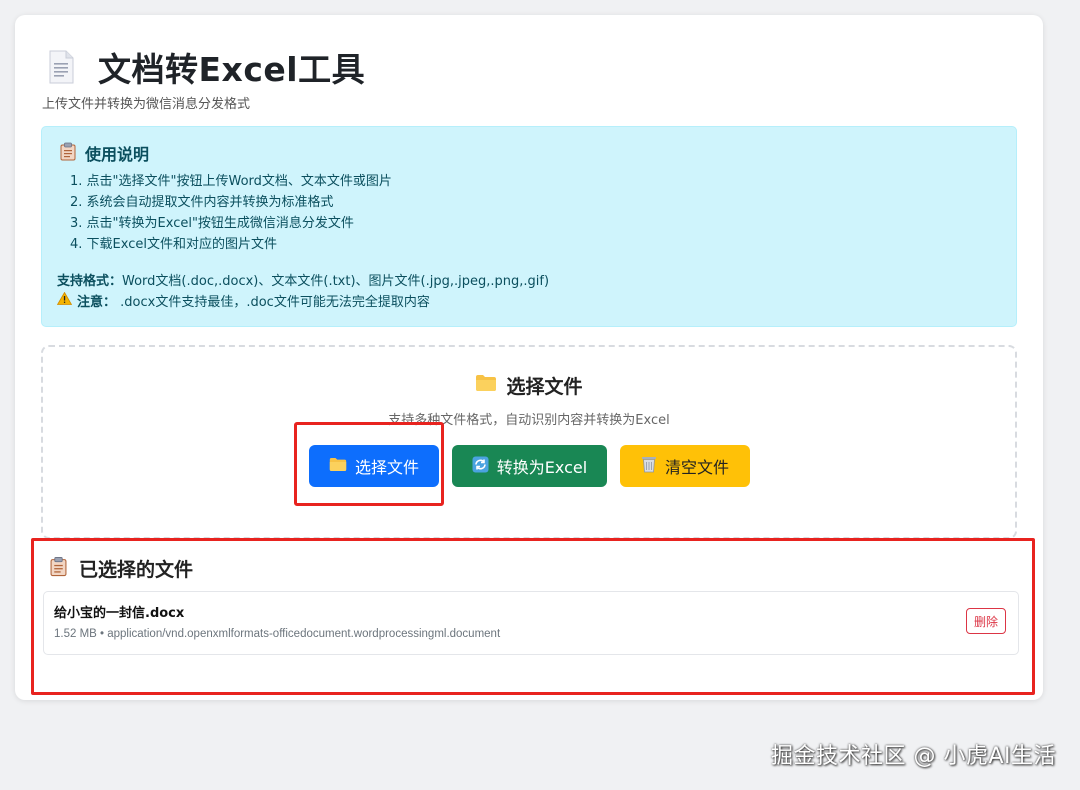 Image resolution: width=1080 pixels, height=790 pixels. What do you see at coordinates (119, 613) in the screenshot?
I see `file-name: 给小宝的一封信.docx` at bounding box center [119, 613].